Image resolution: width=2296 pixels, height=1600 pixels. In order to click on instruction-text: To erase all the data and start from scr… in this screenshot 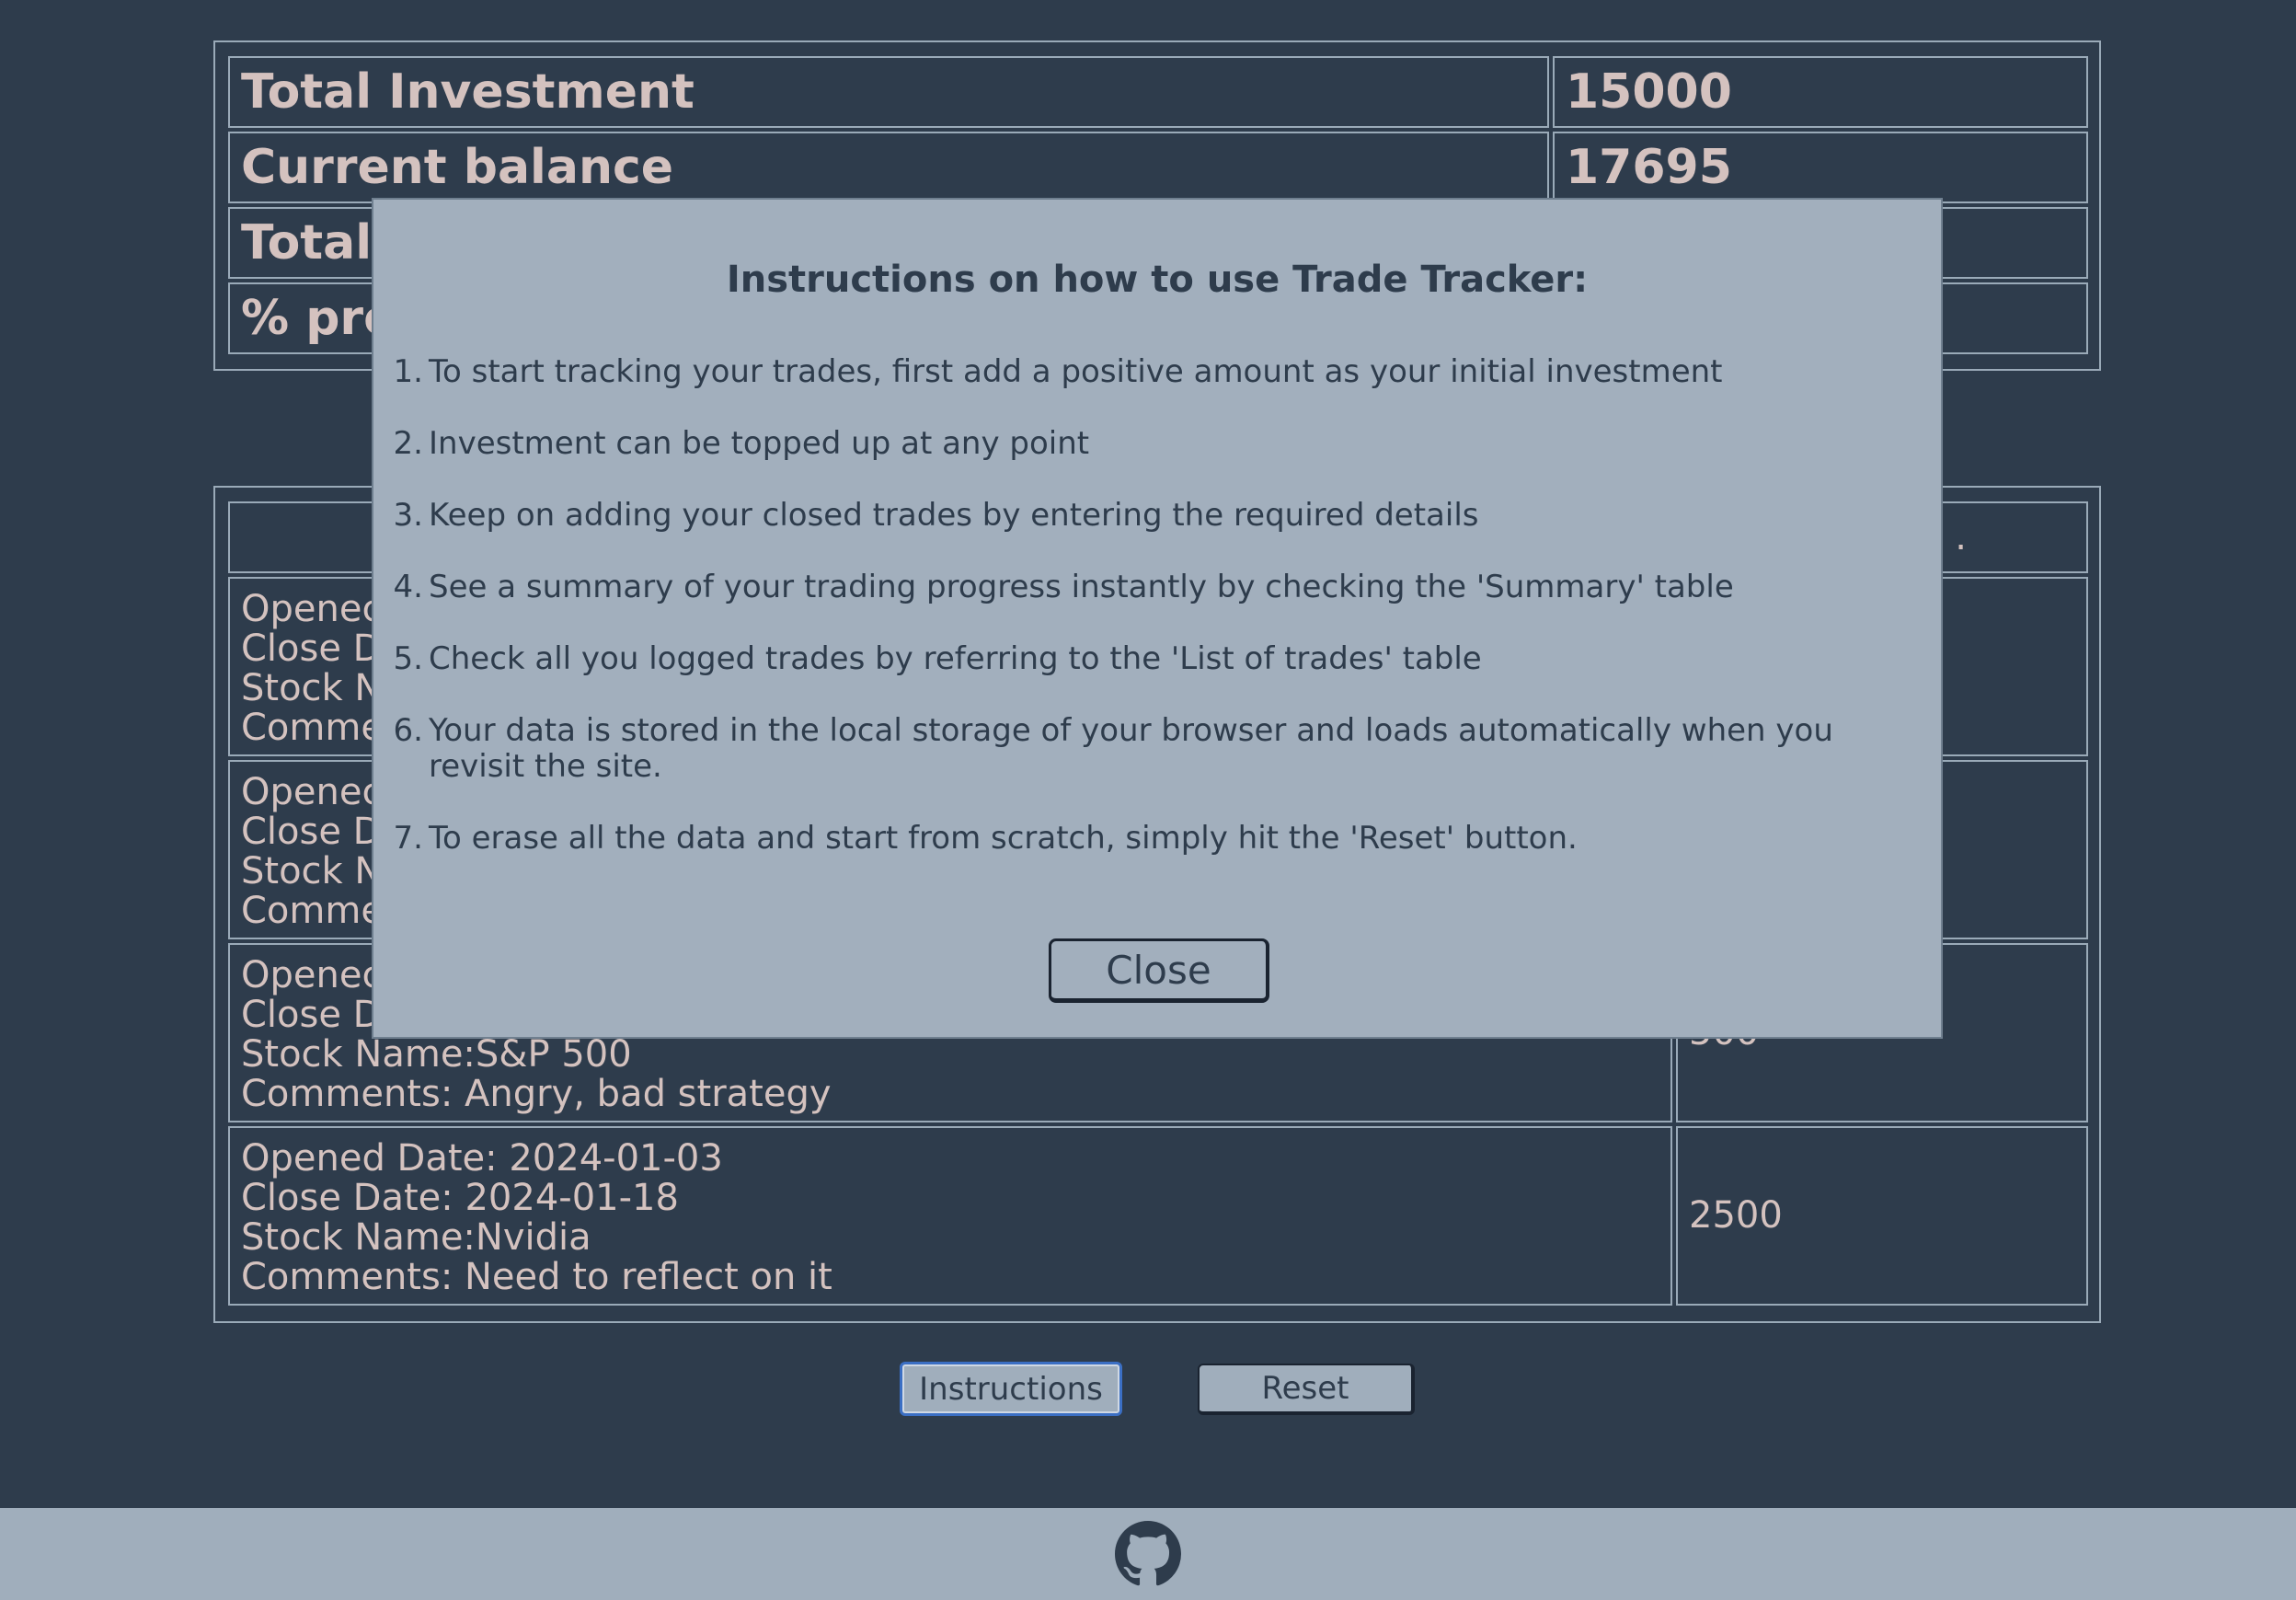, I will do `click(1003, 839)`.